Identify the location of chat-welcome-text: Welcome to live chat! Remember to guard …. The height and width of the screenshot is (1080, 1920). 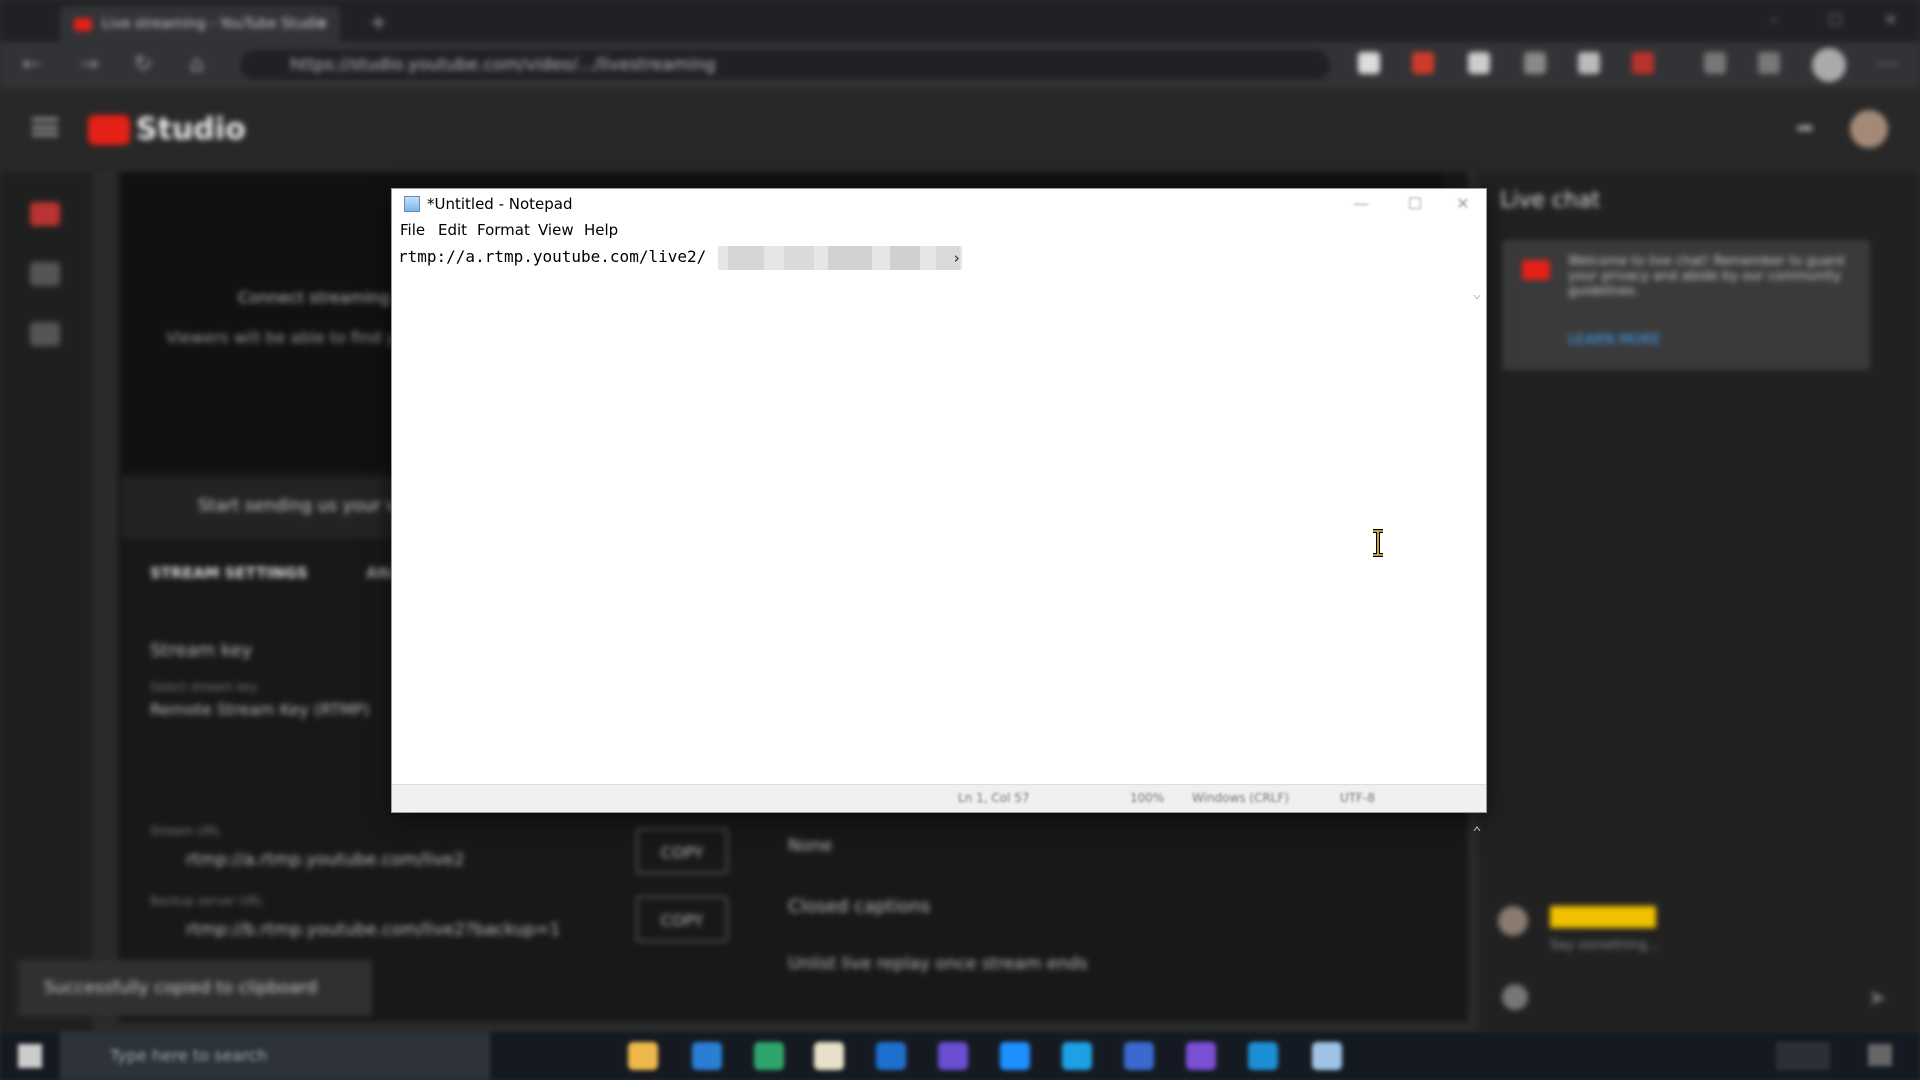
(1706, 276).